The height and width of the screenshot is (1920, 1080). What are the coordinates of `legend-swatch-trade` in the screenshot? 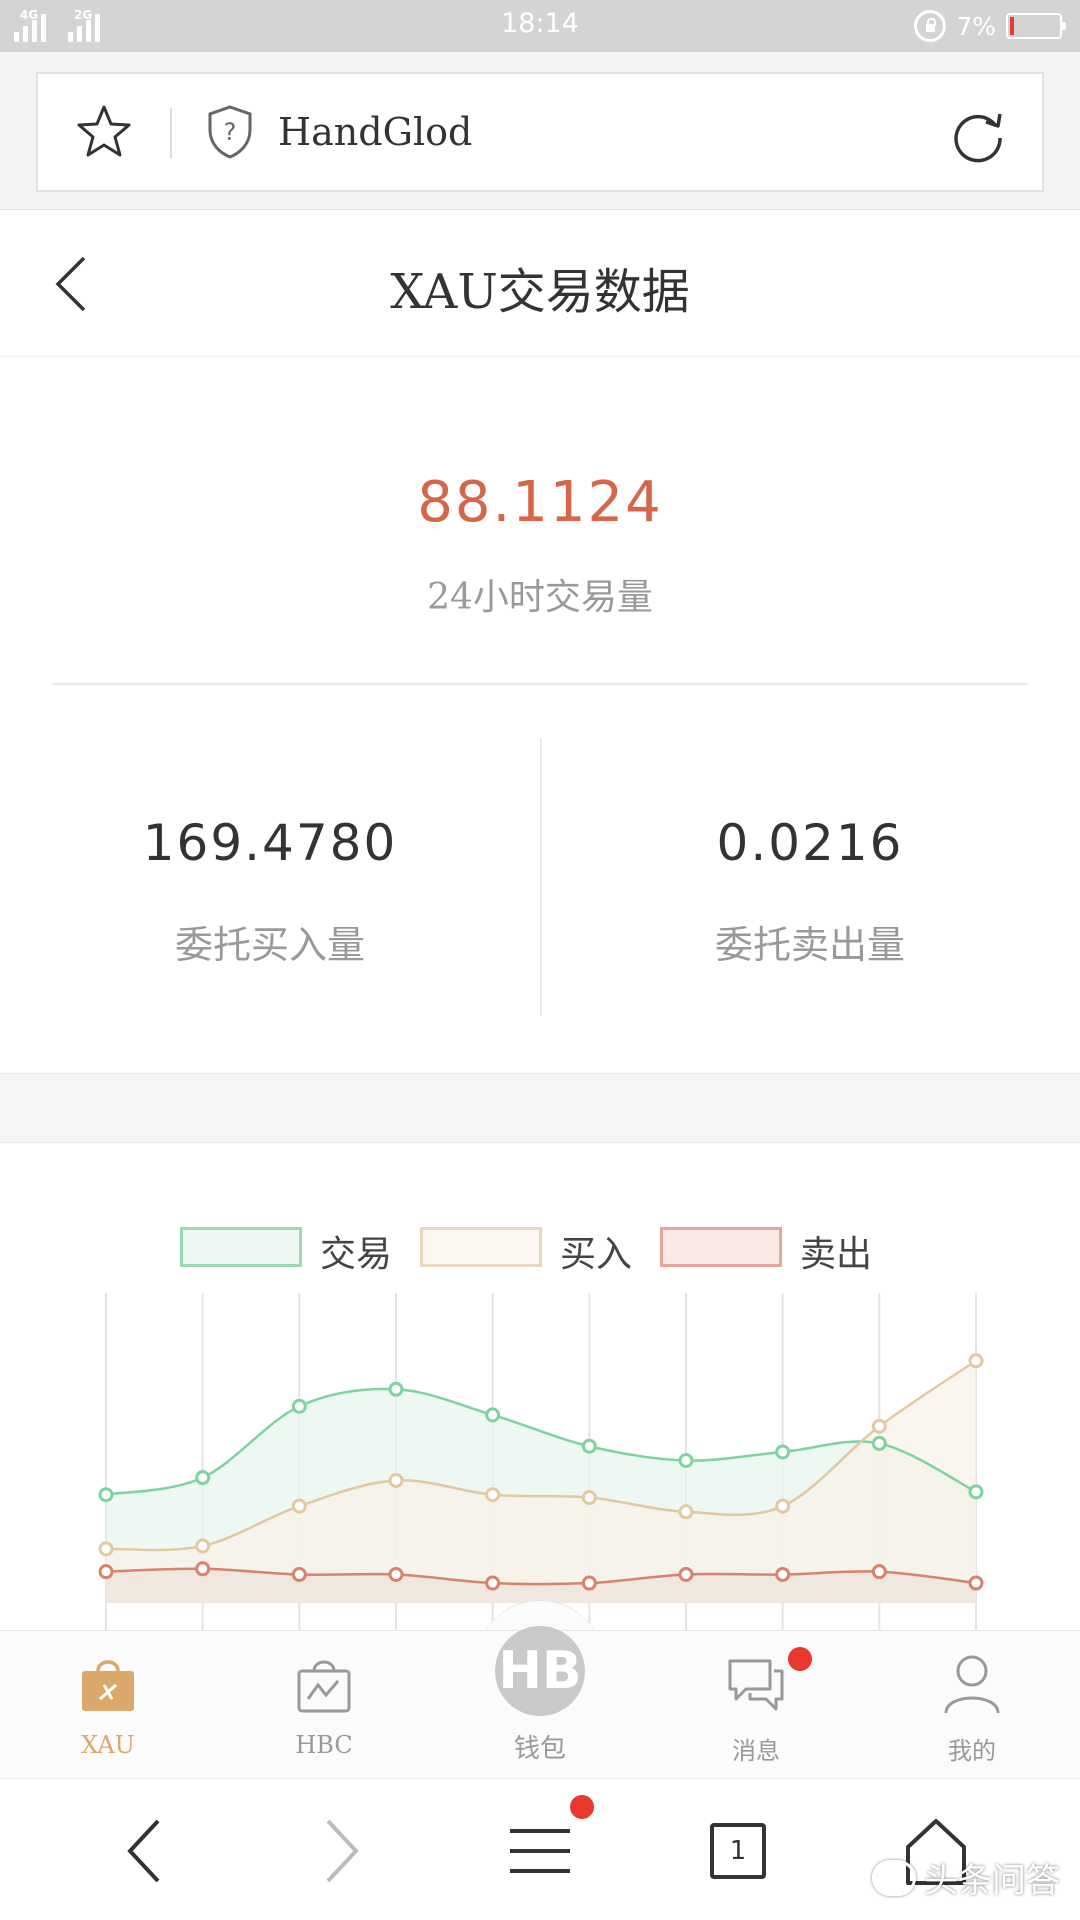 It's located at (241, 1247).